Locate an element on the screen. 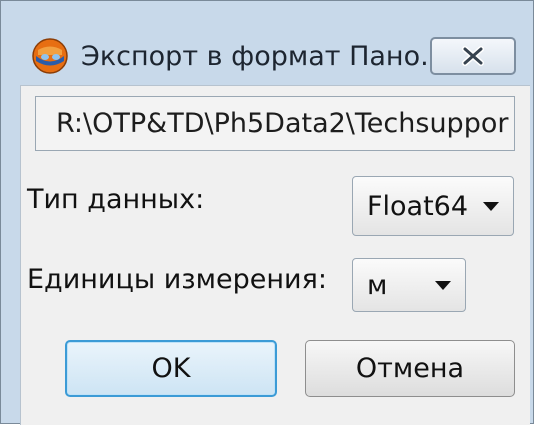 Image resolution: width=534 pixels, height=425 pixels. cancel-button: Отмена is located at coordinates (410, 368).